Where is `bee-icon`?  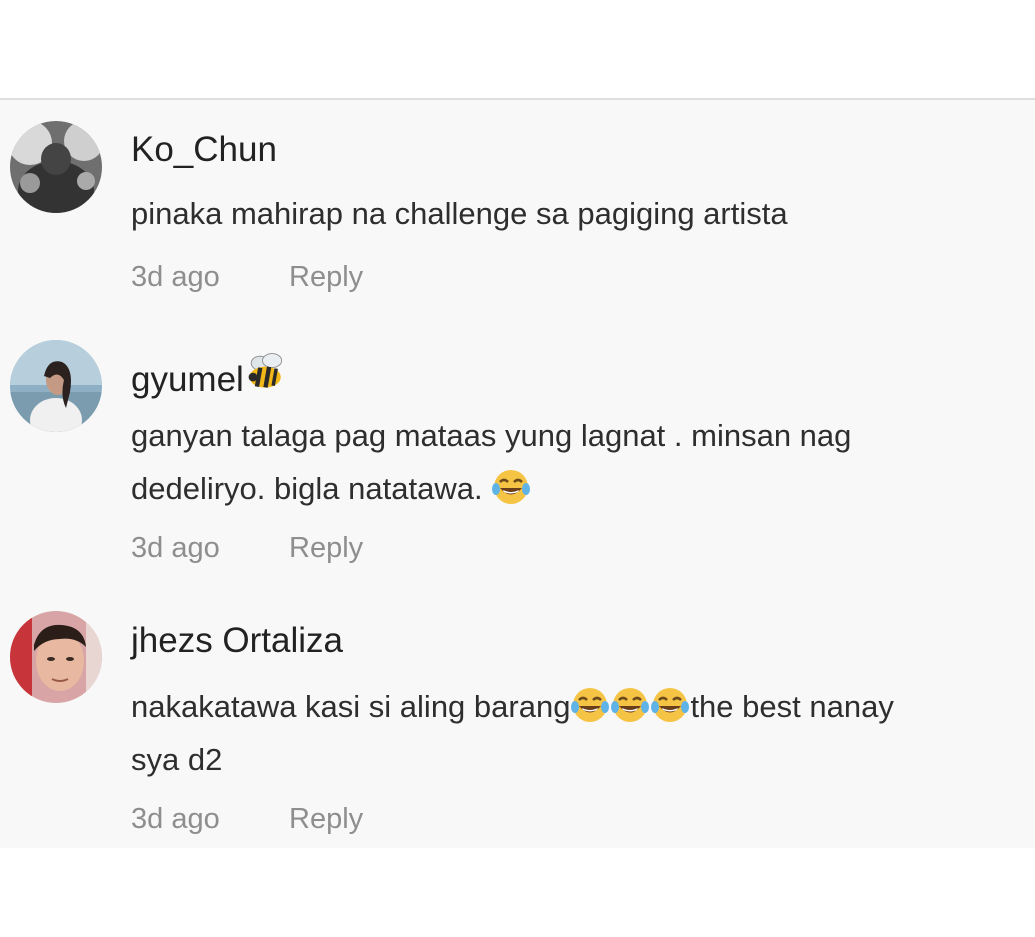
bee-icon is located at coordinates (269, 374).